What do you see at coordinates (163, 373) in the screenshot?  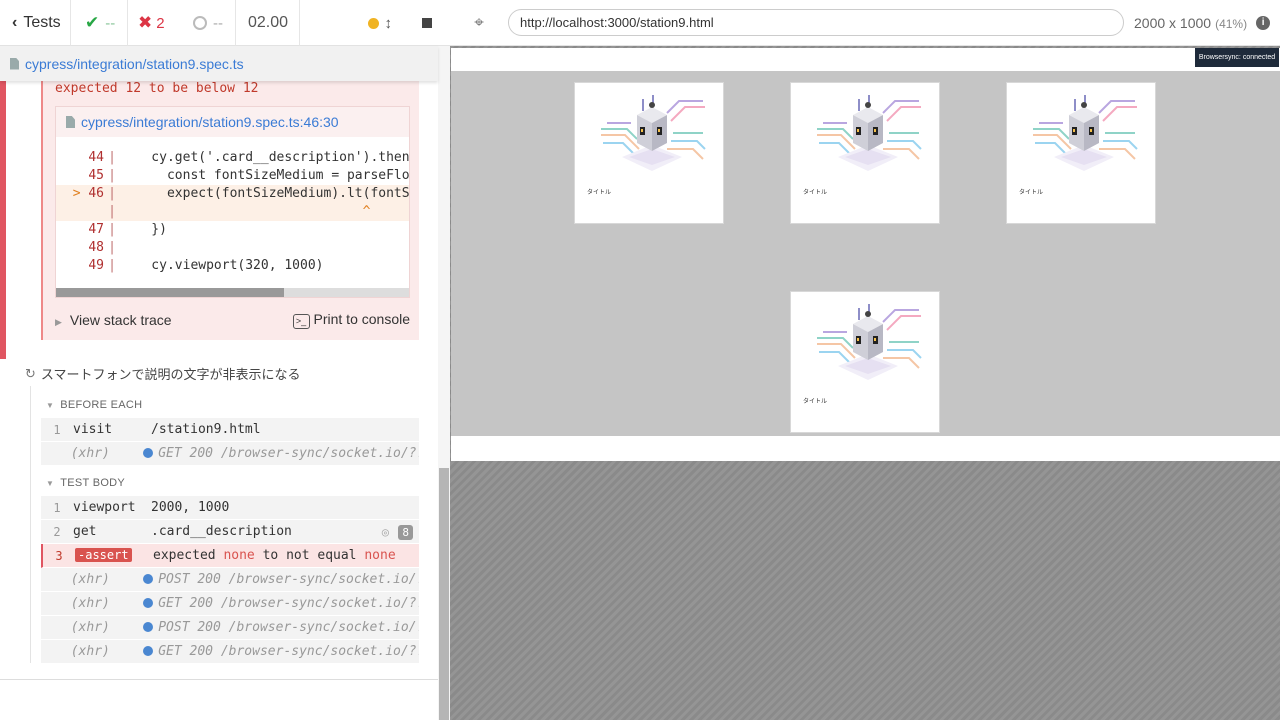 I see `test-title: ↻ スマートフォンで説明の文字が非表示になる` at bounding box center [163, 373].